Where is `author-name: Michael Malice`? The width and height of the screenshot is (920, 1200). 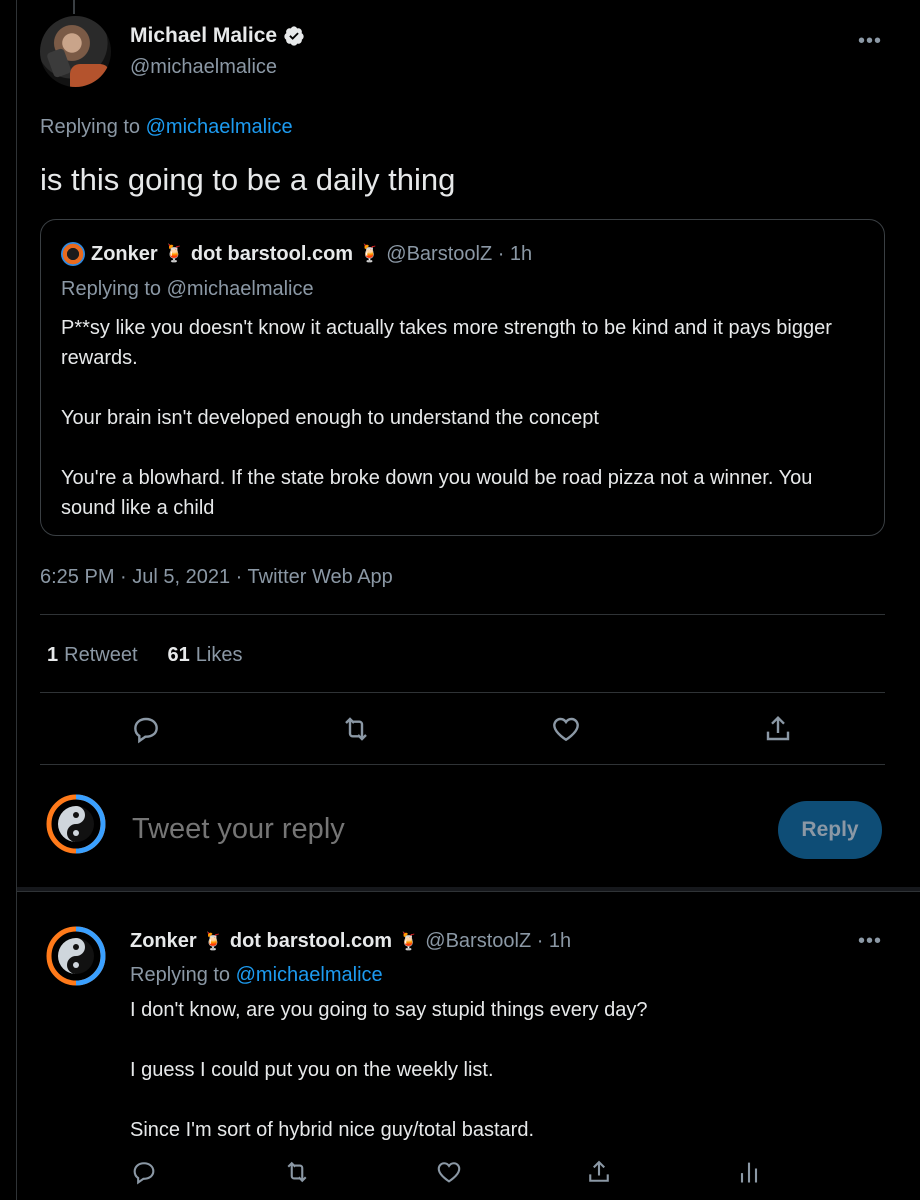 author-name: Michael Malice is located at coordinates (217, 36).